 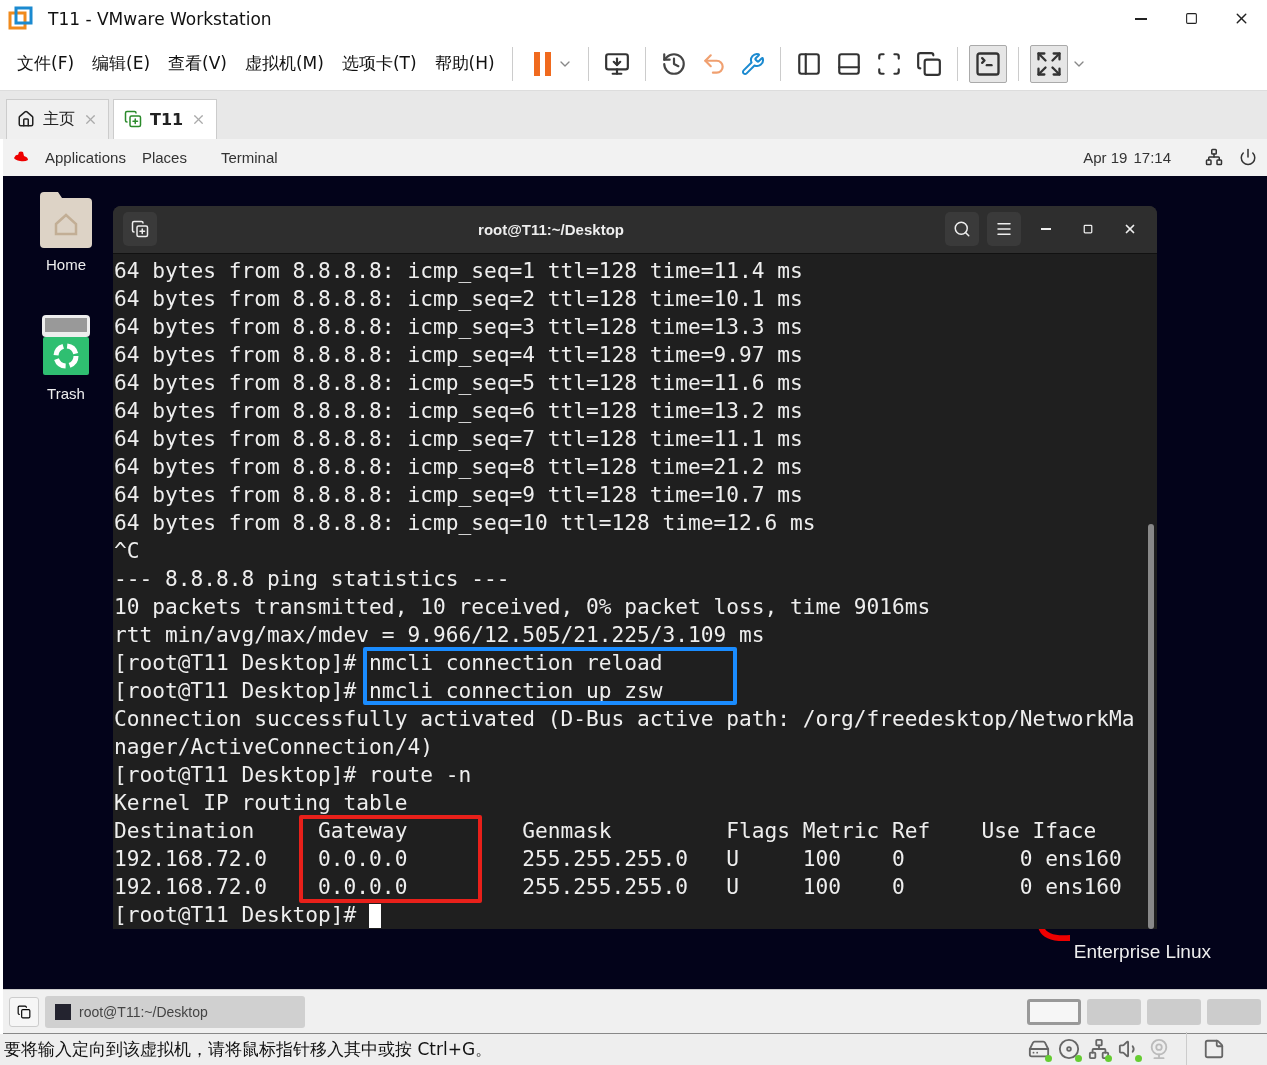 I want to click on terminal-icon, so click(x=63, y=1011).